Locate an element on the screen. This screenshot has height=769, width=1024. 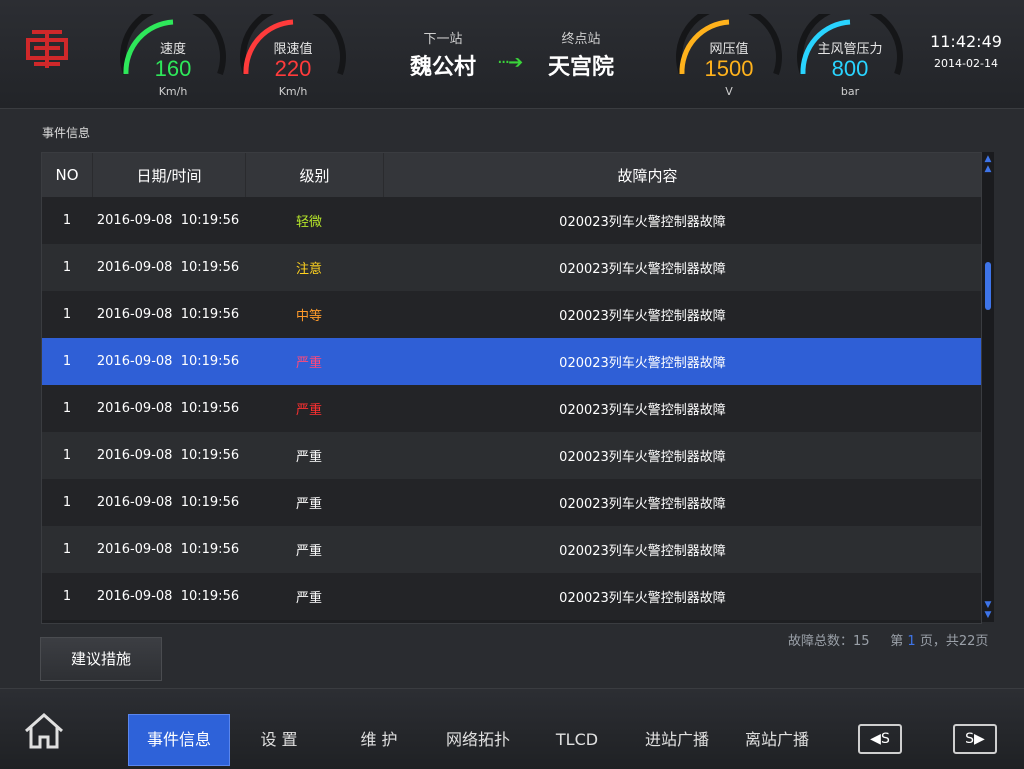
page-prefix: 第 is located at coordinates (897, 641).